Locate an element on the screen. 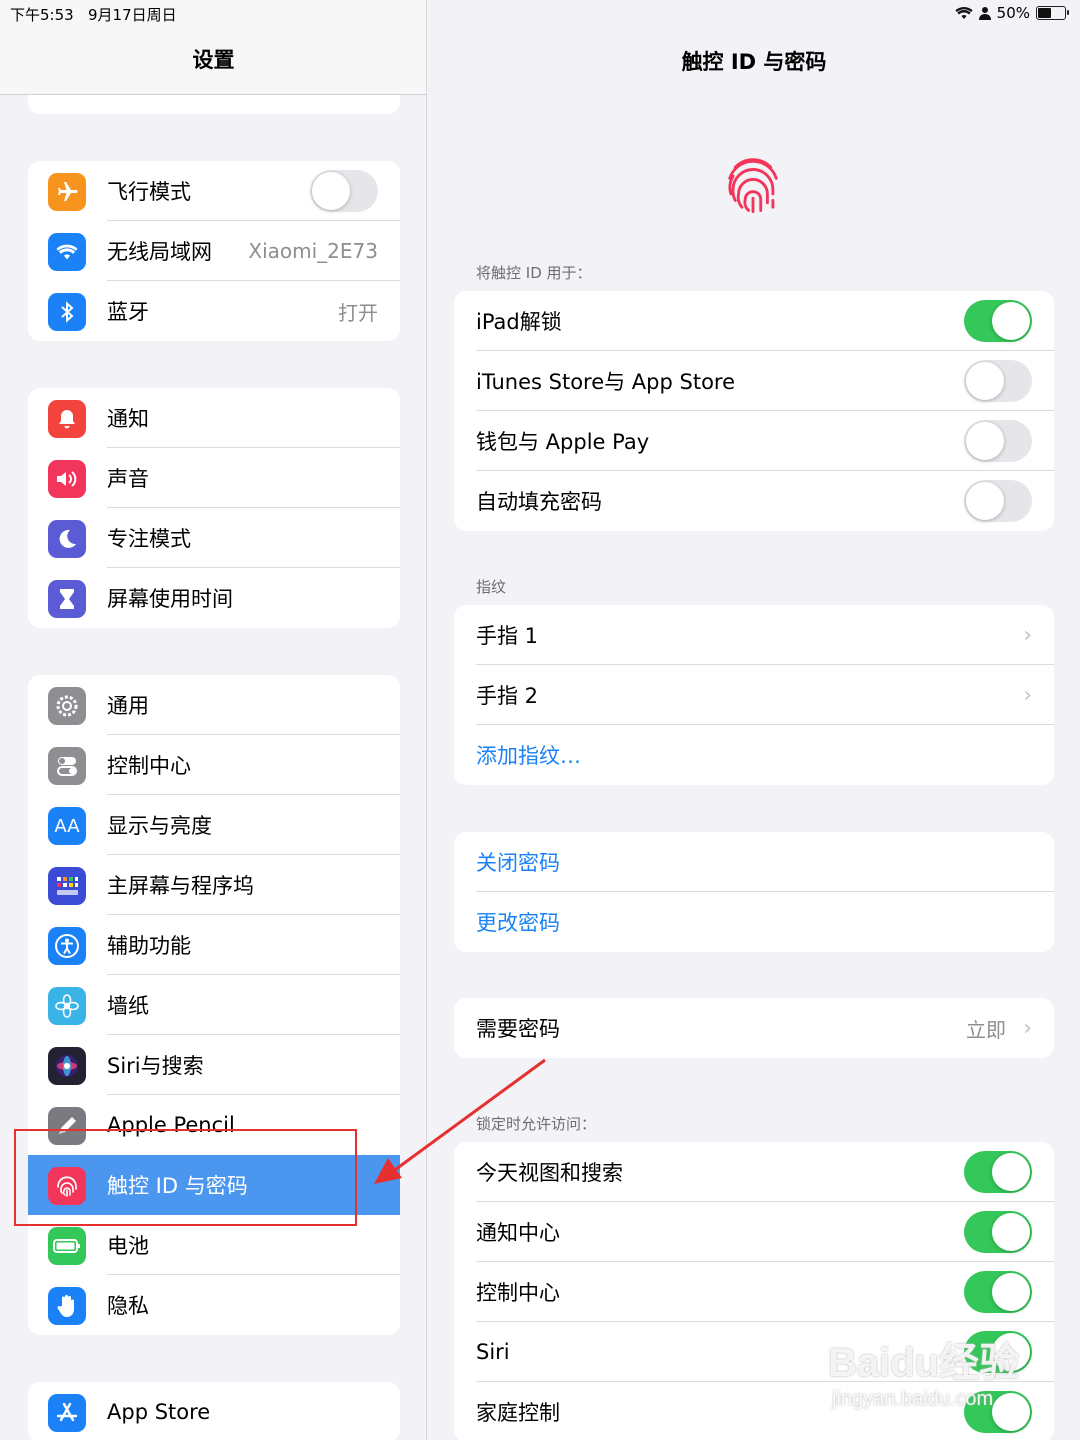 The height and width of the screenshot is (1440, 1080). fingerprint-row: 手指 2 › is located at coordinates (754, 695).